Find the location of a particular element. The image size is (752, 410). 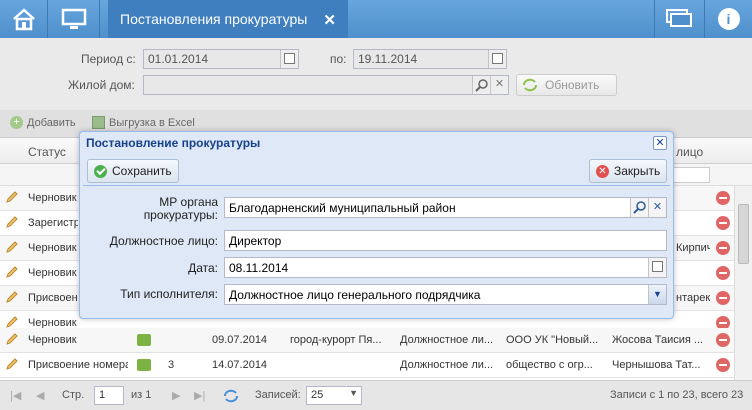

date-field: 08.11.2014 is located at coordinates (445, 267).